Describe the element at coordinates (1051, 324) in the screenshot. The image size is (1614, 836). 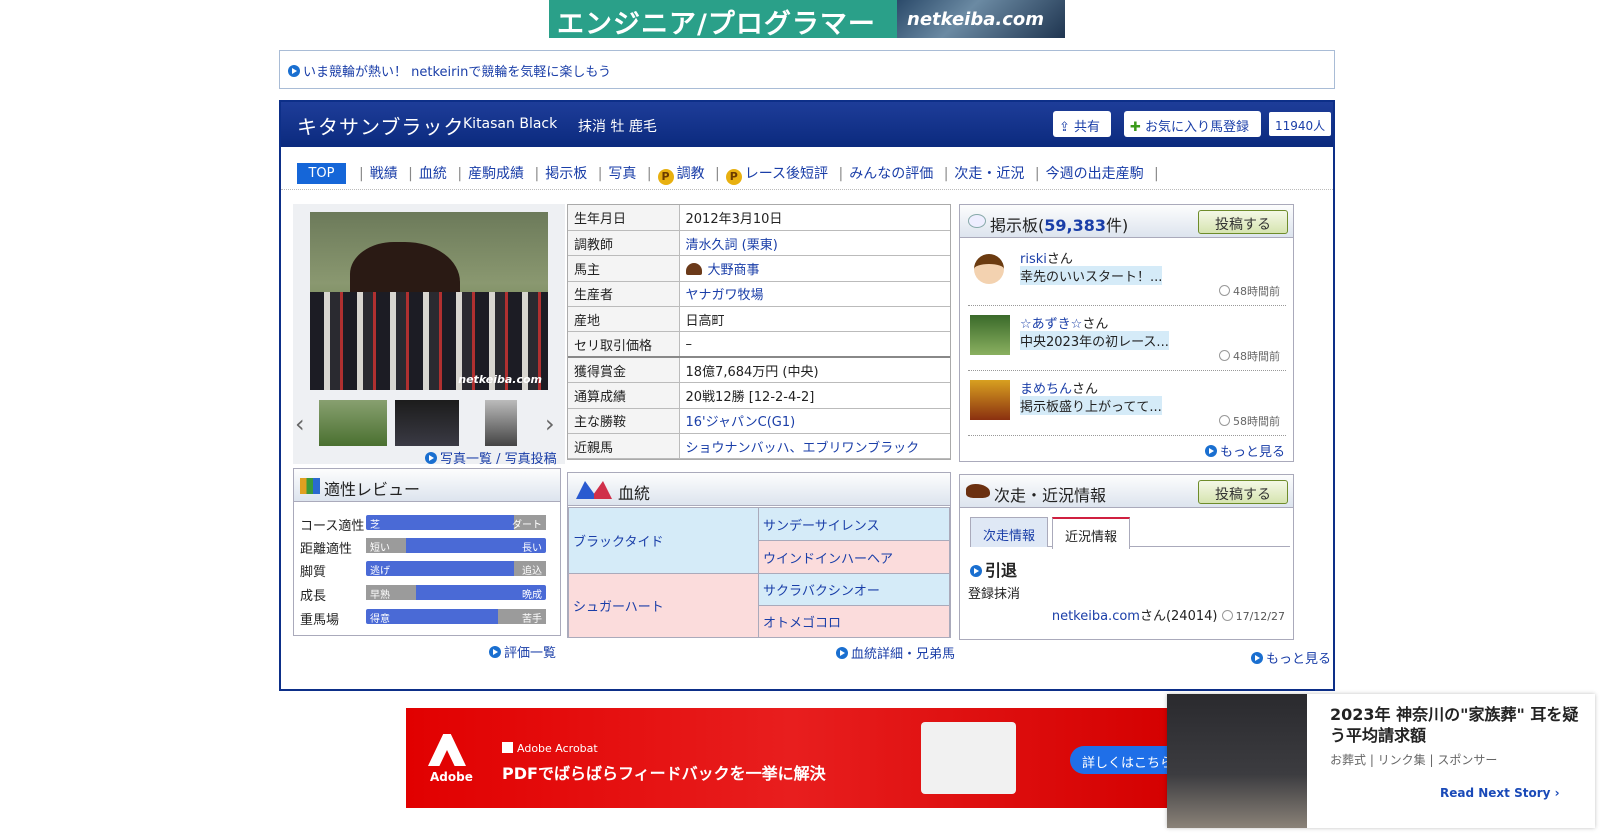
I see `post-user: ☆あずき☆` at that location.